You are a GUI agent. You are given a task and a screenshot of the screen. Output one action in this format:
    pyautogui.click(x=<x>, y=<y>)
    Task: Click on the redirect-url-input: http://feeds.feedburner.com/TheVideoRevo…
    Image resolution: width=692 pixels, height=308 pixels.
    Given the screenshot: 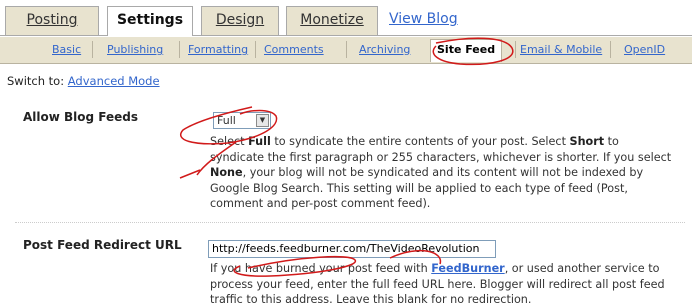 What is the action you would take?
    pyautogui.click(x=352, y=249)
    